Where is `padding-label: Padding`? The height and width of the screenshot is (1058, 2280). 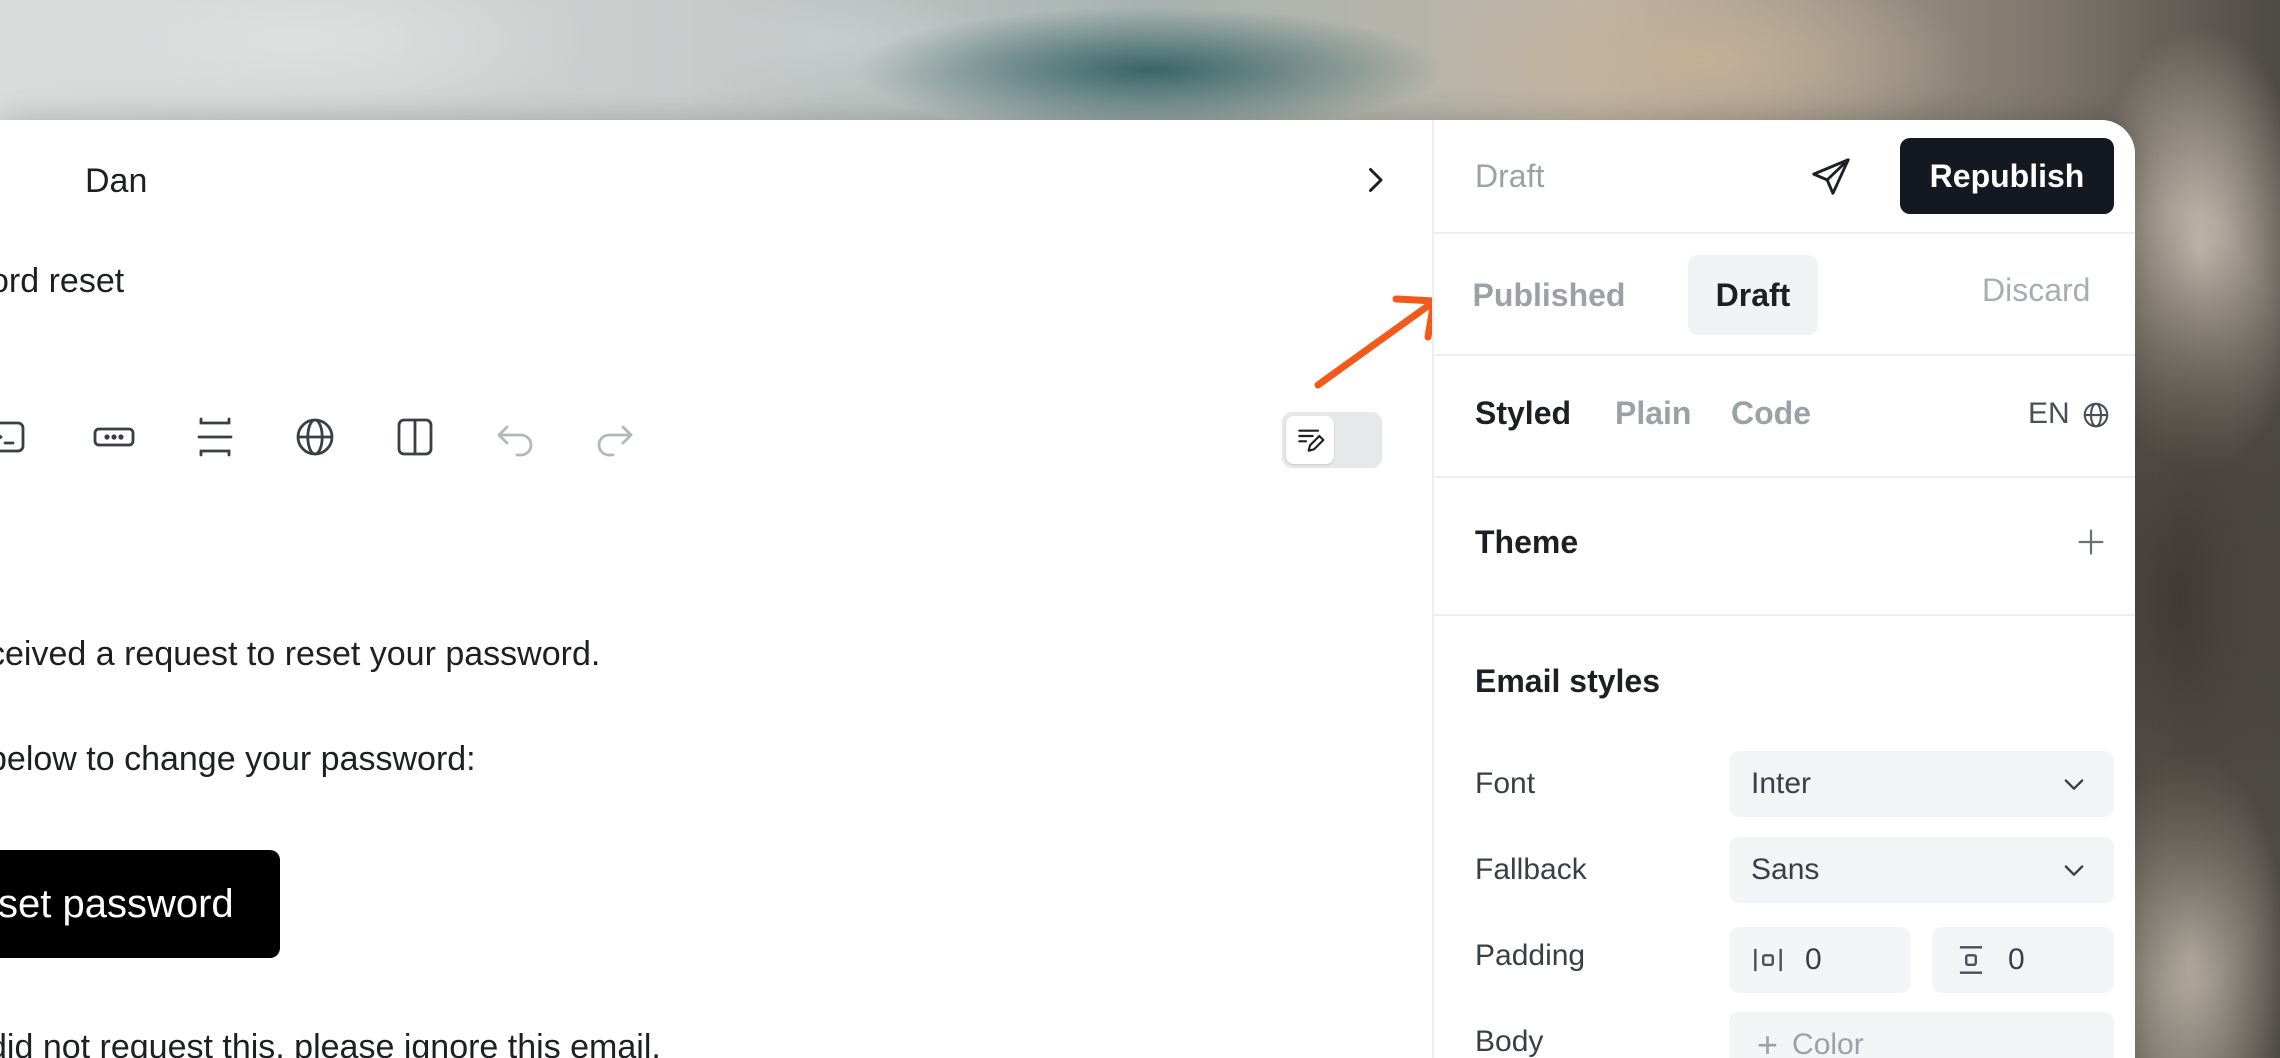 padding-label: Padding is located at coordinates (1530, 955).